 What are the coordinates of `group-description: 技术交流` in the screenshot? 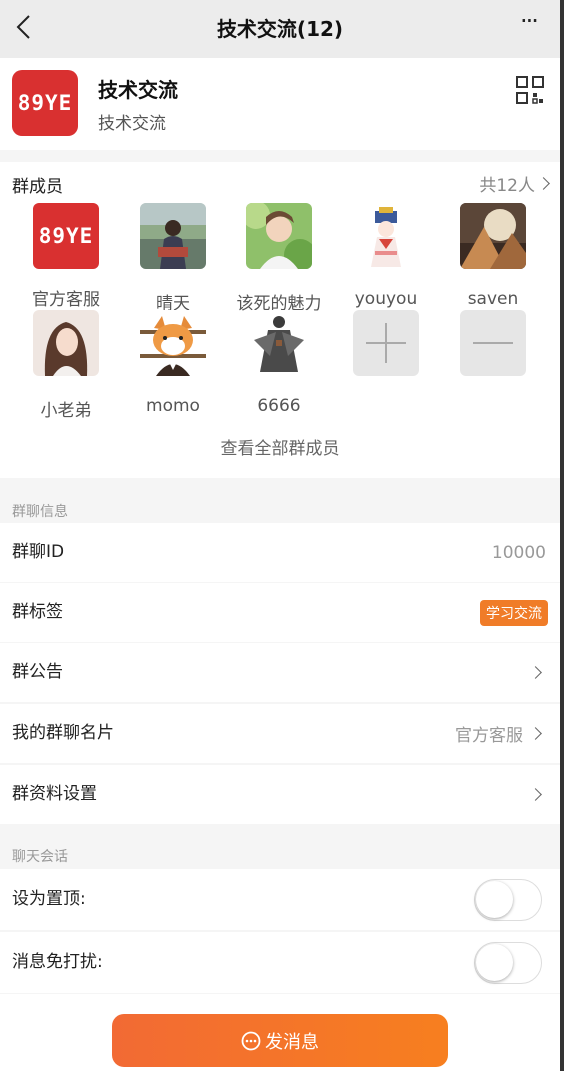 It's located at (132, 124).